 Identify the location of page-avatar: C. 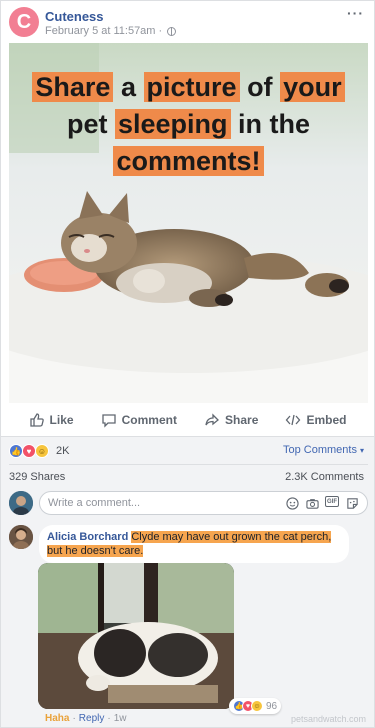
(24, 22).